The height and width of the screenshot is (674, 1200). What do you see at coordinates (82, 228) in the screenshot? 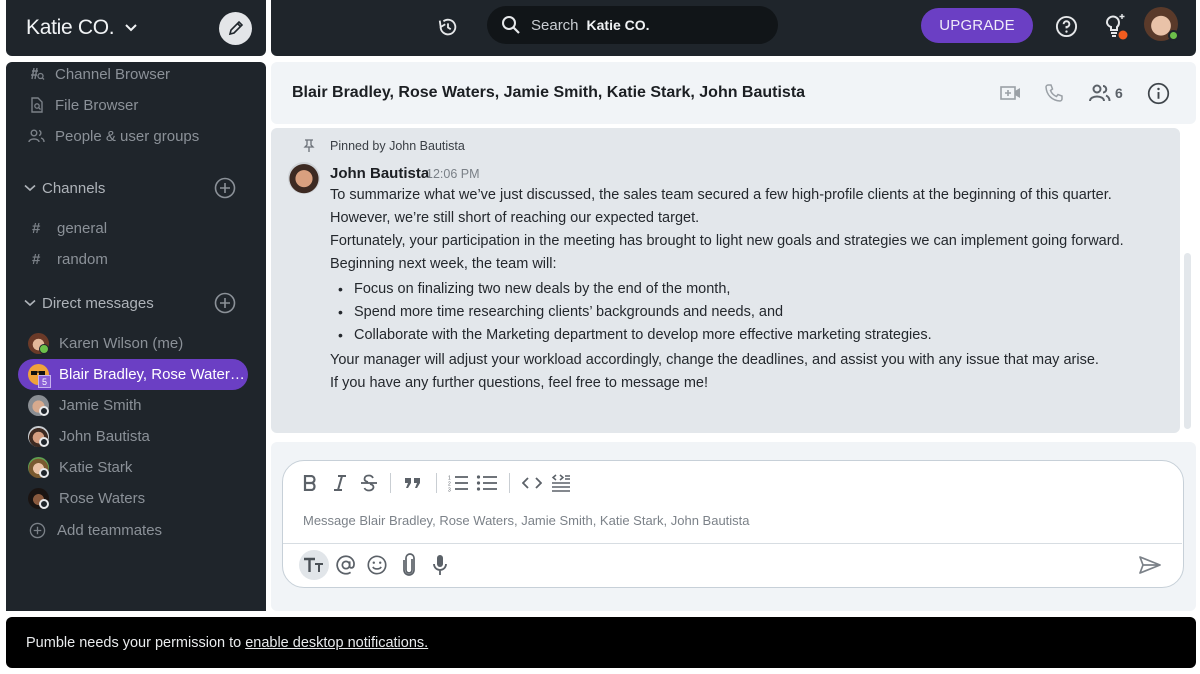
I see `channel-label: general` at bounding box center [82, 228].